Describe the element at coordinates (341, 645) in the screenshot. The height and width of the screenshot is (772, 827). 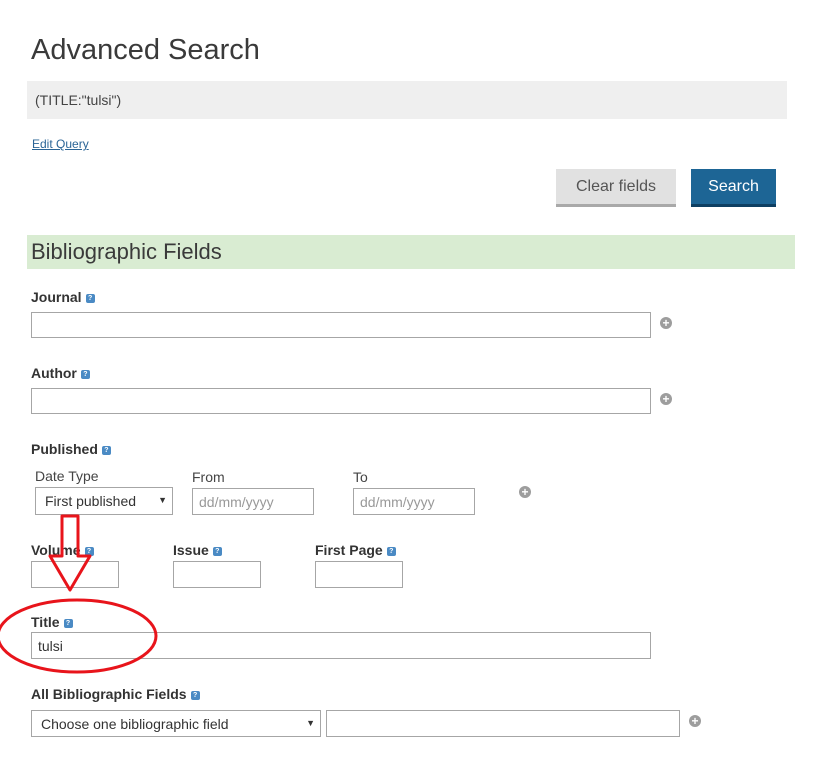
I see `title-input` at that location.